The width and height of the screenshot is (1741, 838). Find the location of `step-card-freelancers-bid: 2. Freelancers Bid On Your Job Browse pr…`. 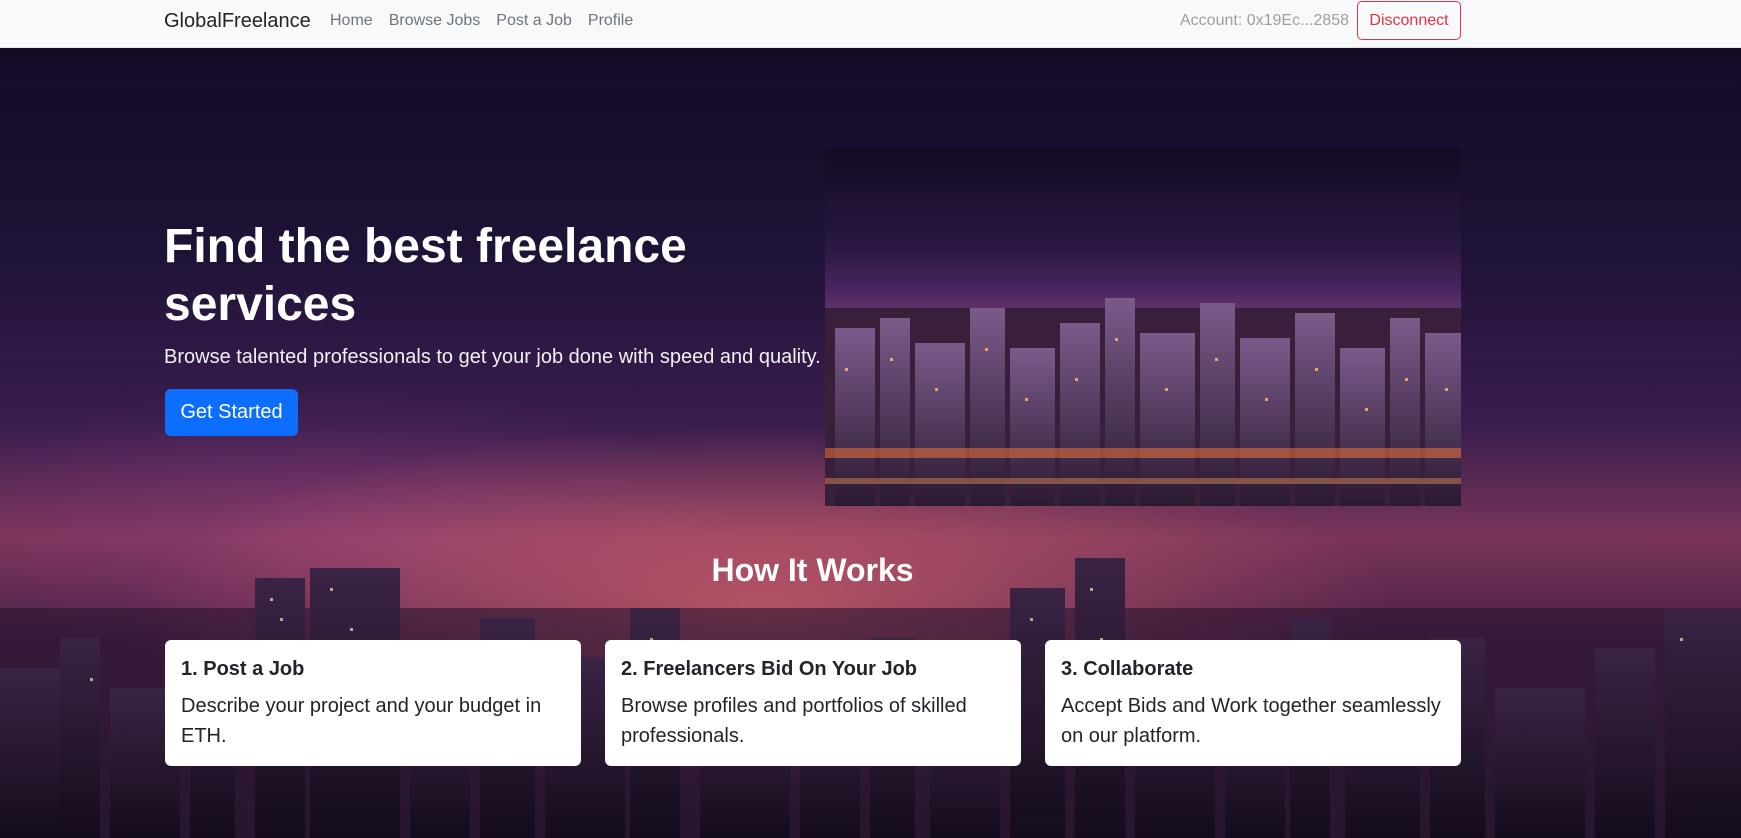

step-card-freelancers-bid: 2. Freelancers Bid On Your Job Browse pr… is located at coordinates (813, 703).